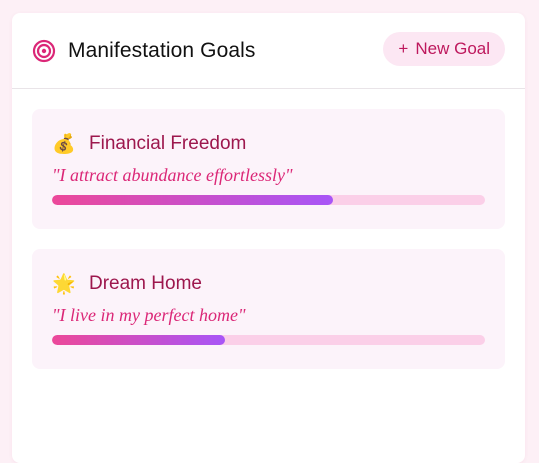 The width and height of the screenshot is (539, 463). What do you see at coordinates (268, 284) in the screenshot?
I see `goal-header: 🌟 Dream Home` at bounding box center [268, 284].